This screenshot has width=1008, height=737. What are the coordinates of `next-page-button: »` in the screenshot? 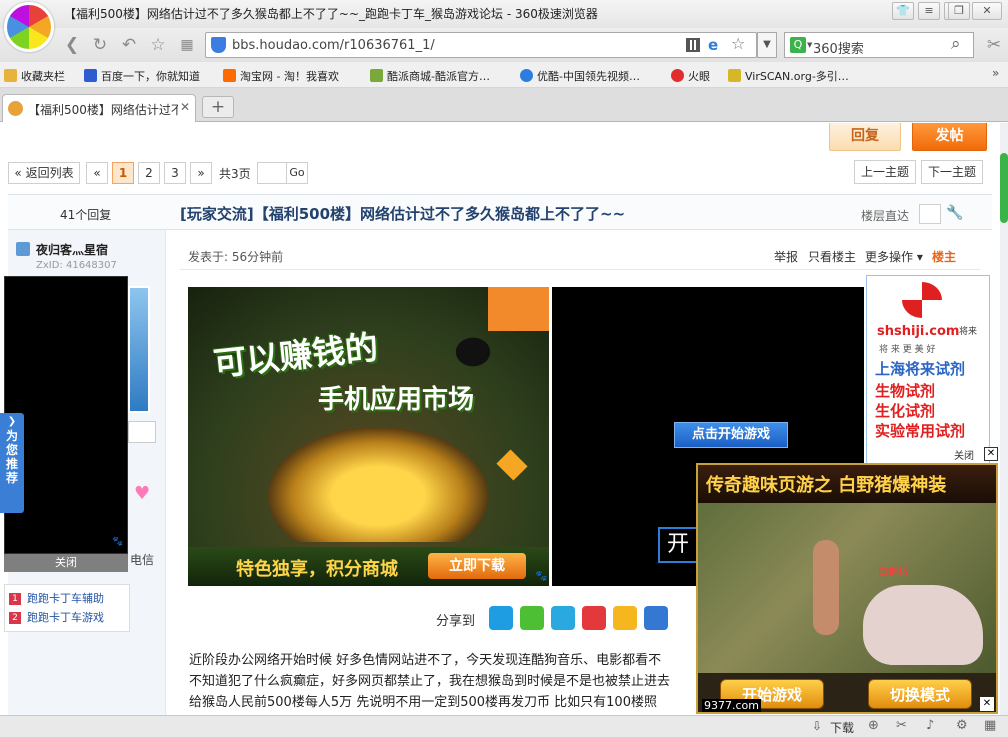 It's located at (201, 173).